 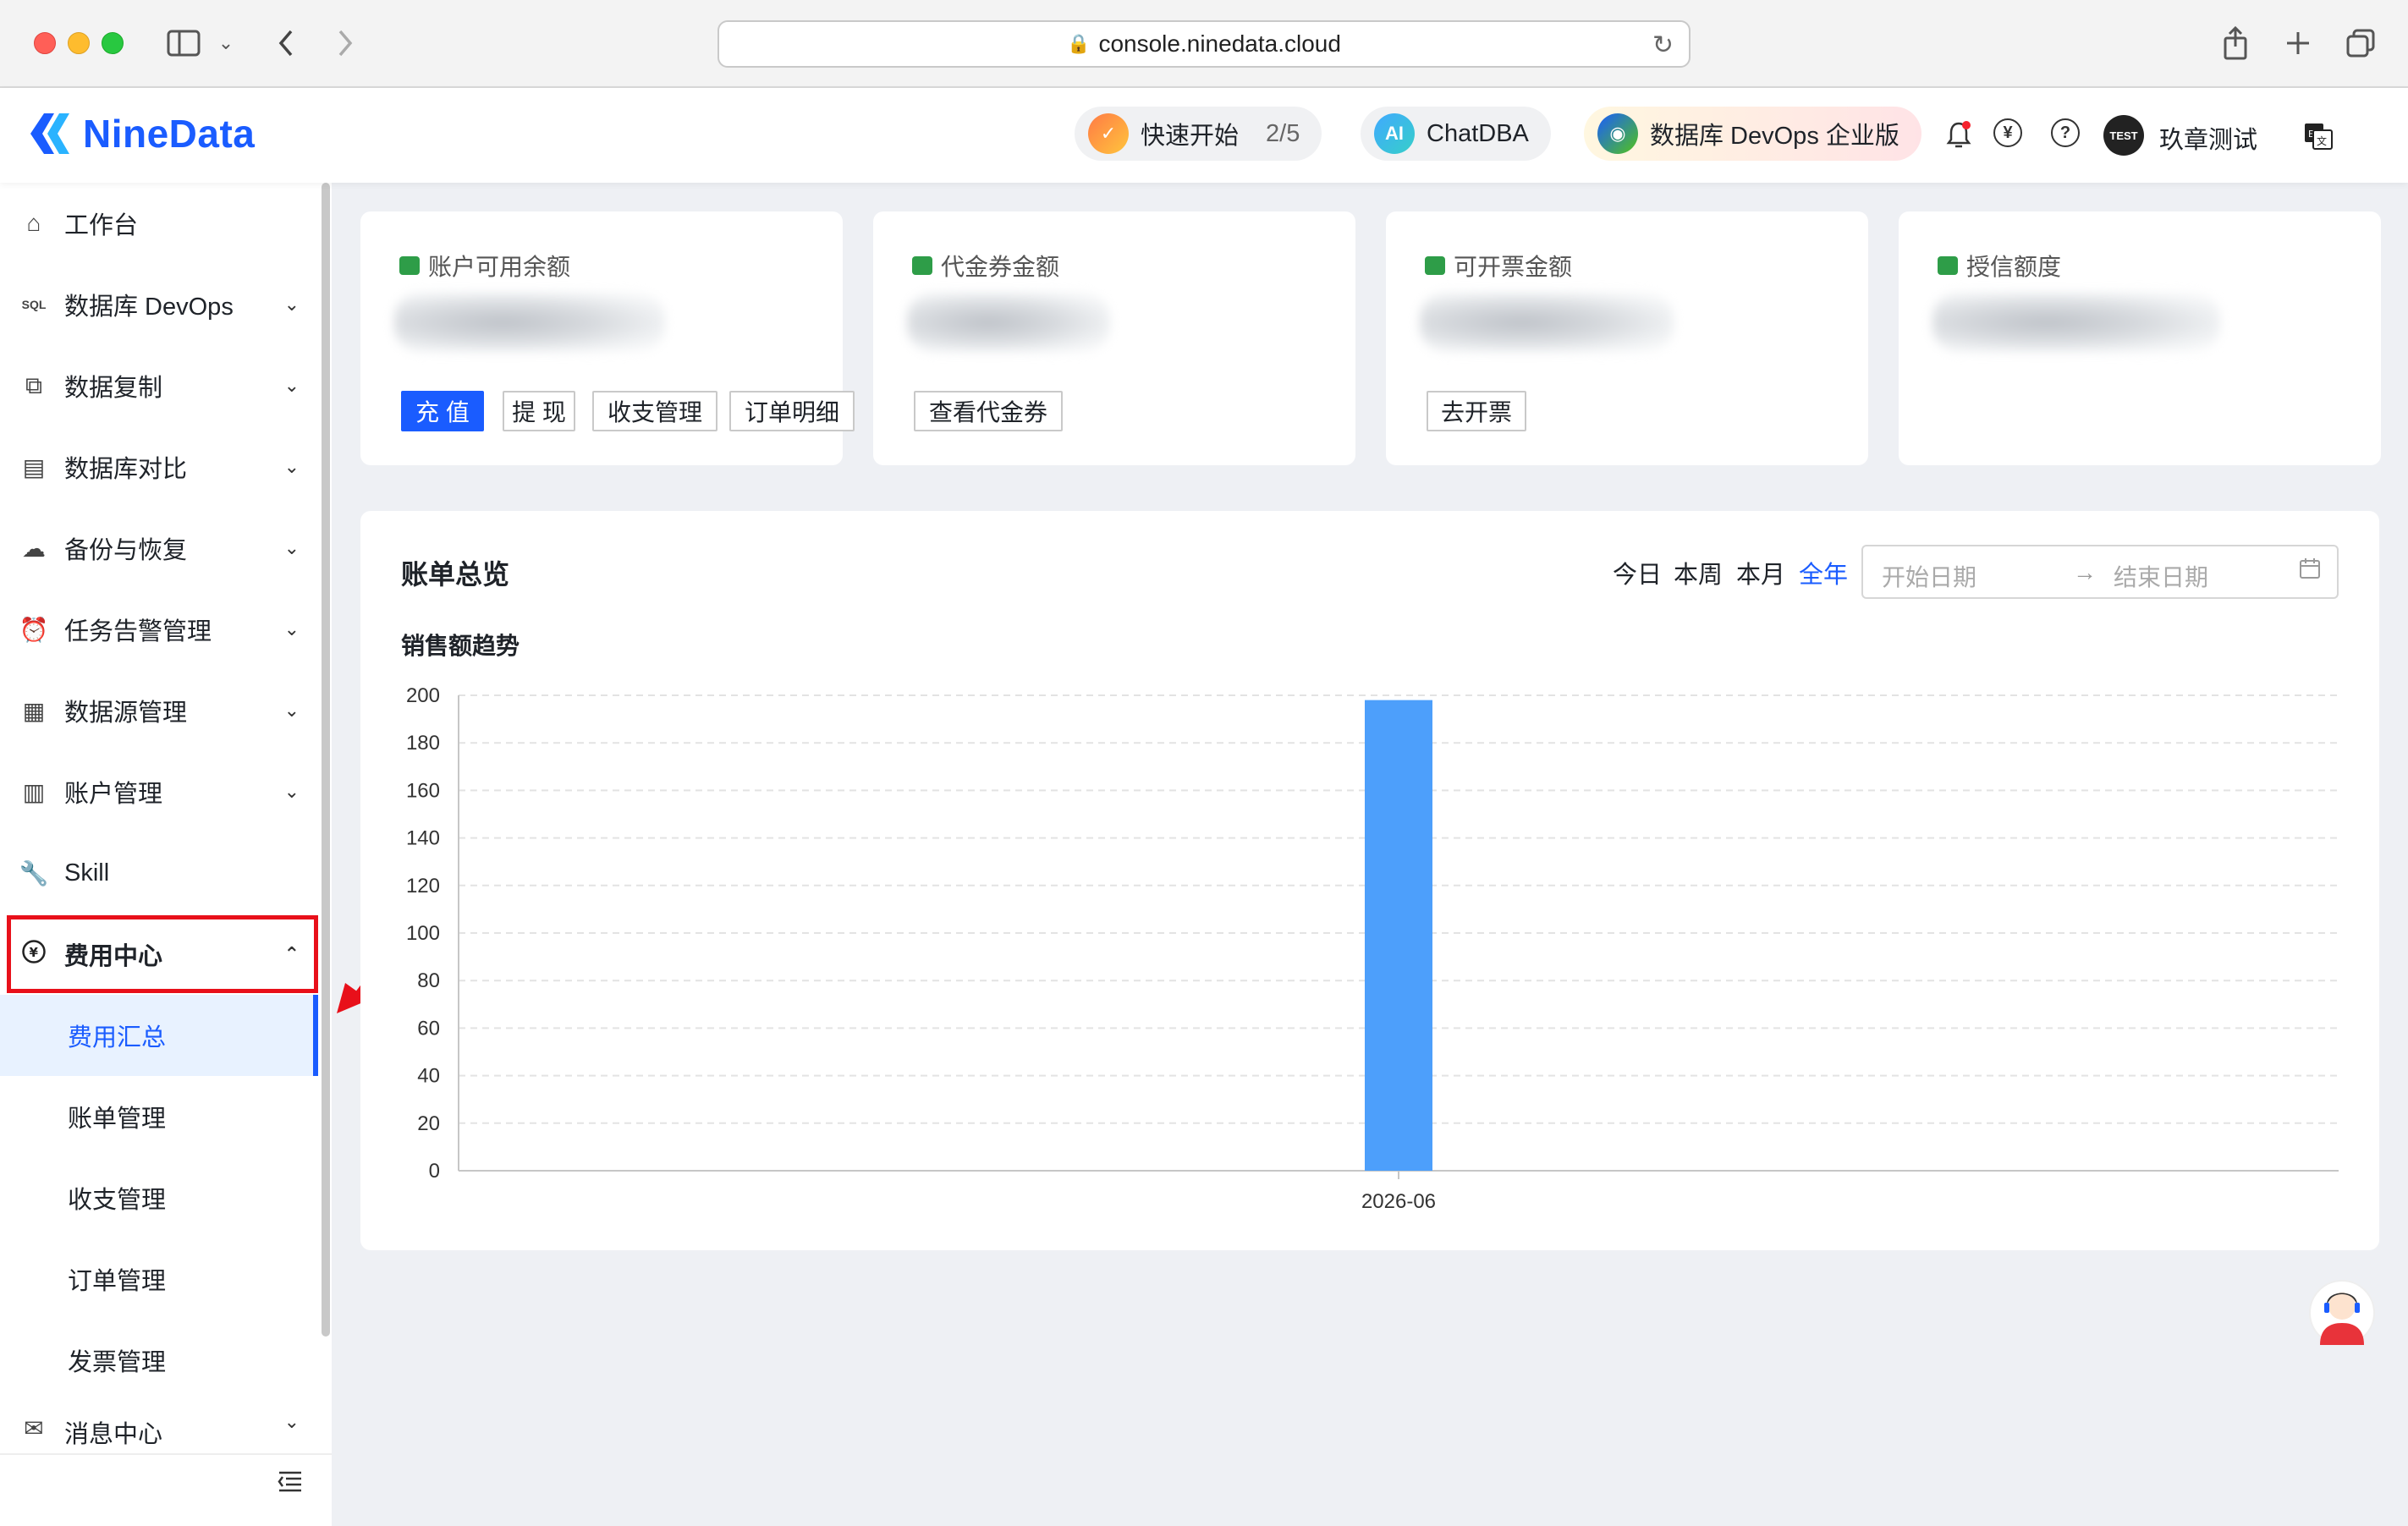 What do you see at coordinates (45, 43) in the screenshot?
I see `close-window-button` at bounding box center [45, 43].